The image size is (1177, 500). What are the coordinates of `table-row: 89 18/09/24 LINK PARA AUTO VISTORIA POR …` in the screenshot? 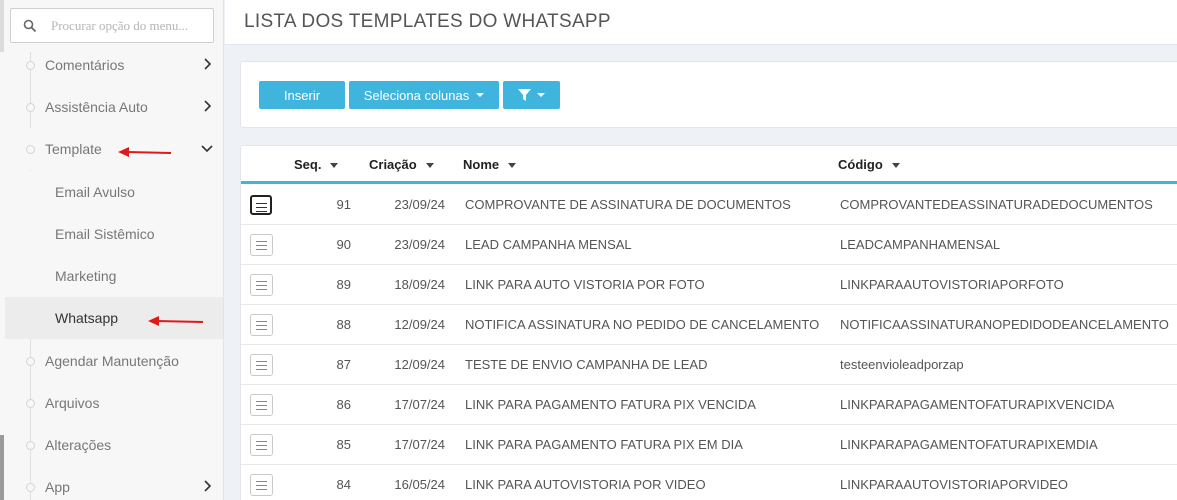 It's located at (709, 285).